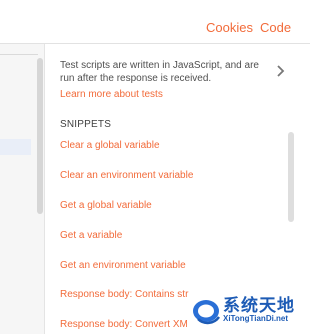 The image size is (320, 334). What do you see at coordinates (256, 318) in the screenshot?
I see `watermark-url: XiTongTianDi.net` at bounding box center [256, 318].